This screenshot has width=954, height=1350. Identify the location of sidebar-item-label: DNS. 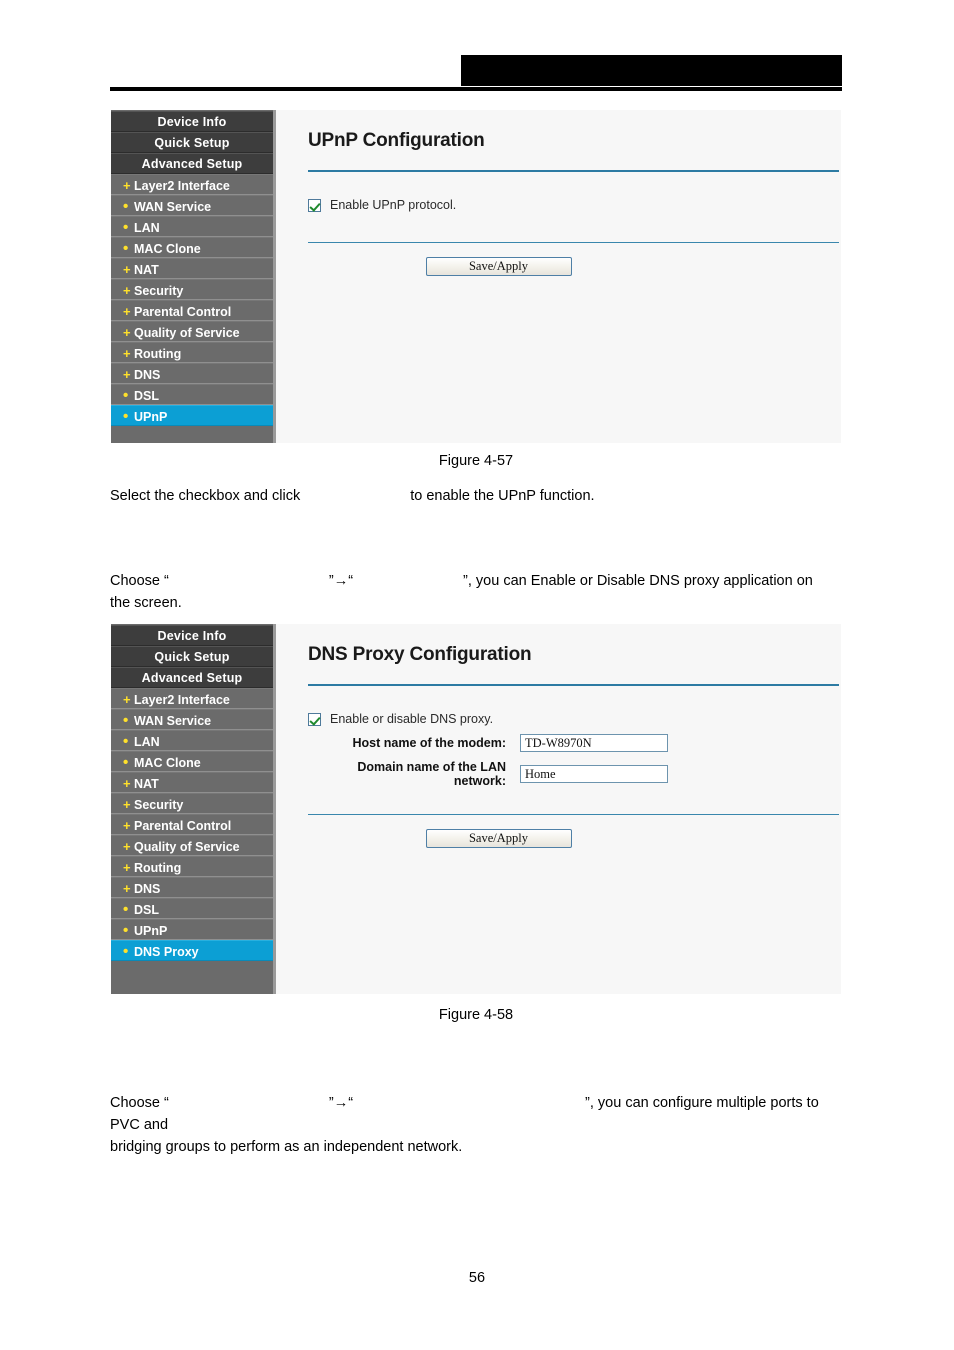
(147, 889).